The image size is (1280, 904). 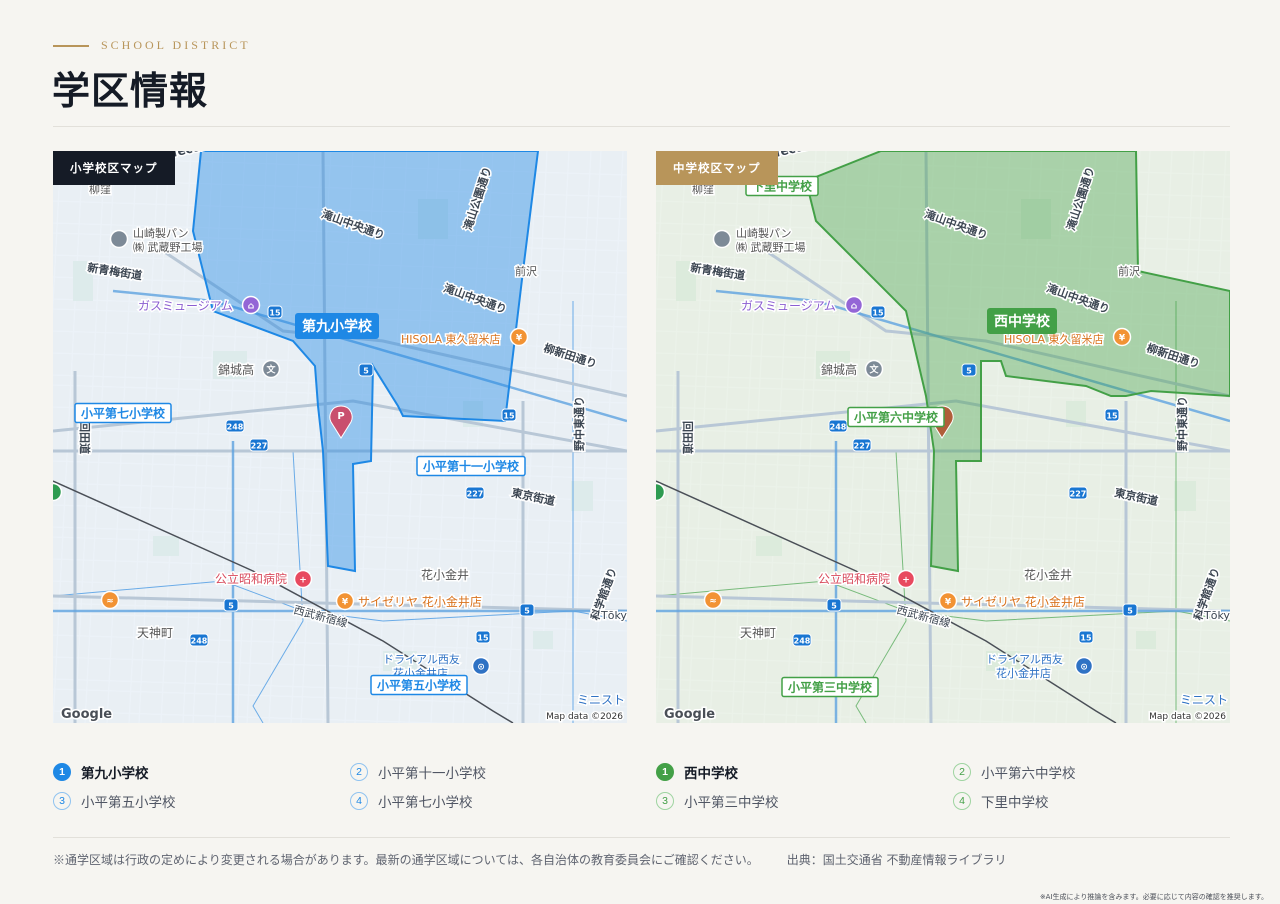 I want to click on page-title: 学区情報, so click(x=130, y=90).